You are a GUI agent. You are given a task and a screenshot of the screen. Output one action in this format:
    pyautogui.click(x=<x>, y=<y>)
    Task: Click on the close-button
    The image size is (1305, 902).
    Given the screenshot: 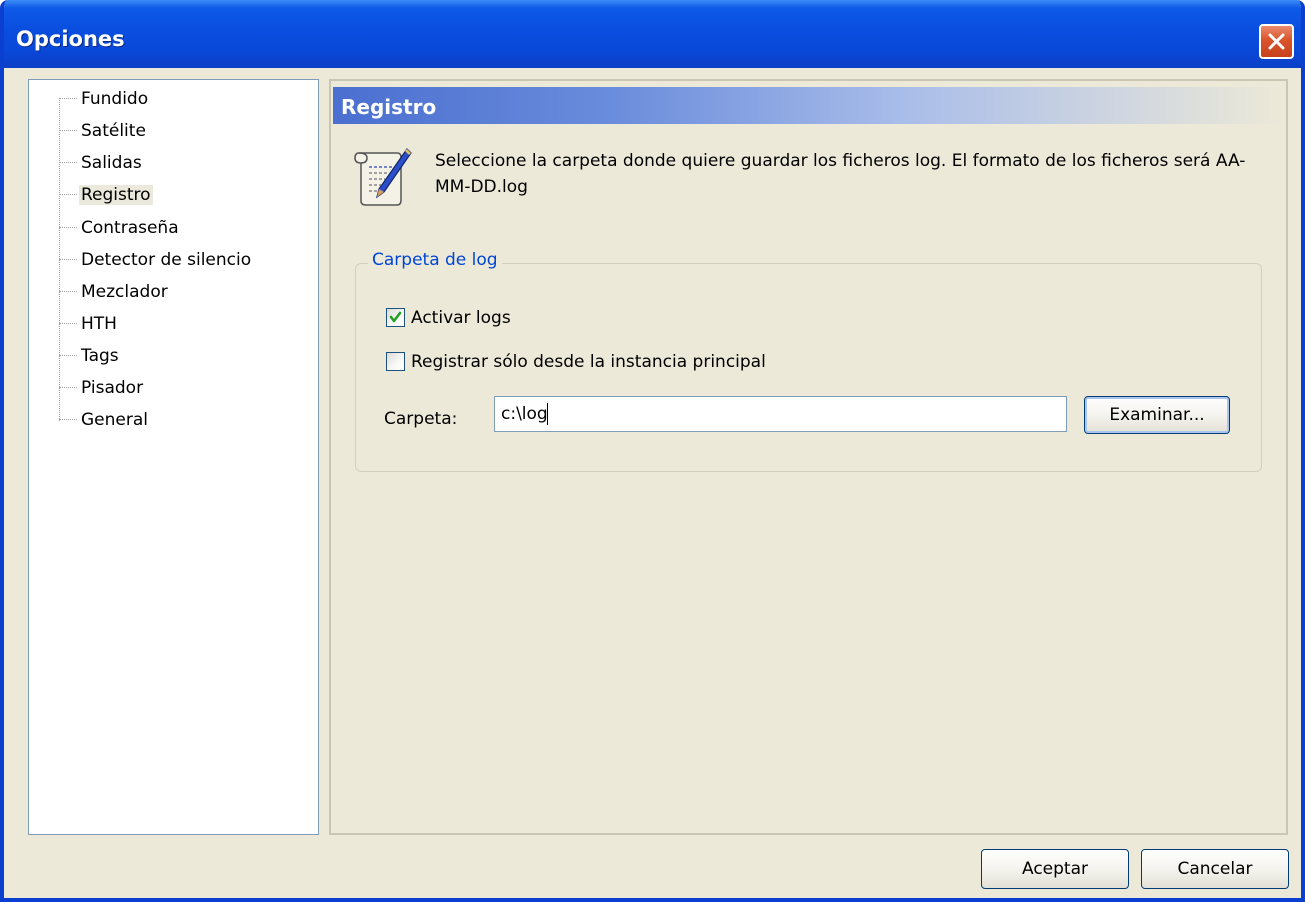 What is the action you would take?
    pyautogui.click(x=1276, y=41)
    